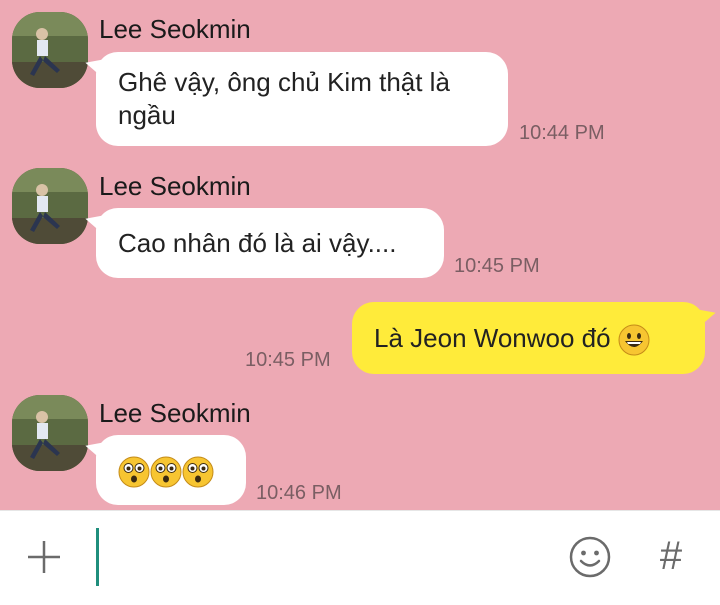 Image resolution: width=720 pixels, height=605 pixels. I want to click on message-time: 10:46 PM, so click(299, 493).